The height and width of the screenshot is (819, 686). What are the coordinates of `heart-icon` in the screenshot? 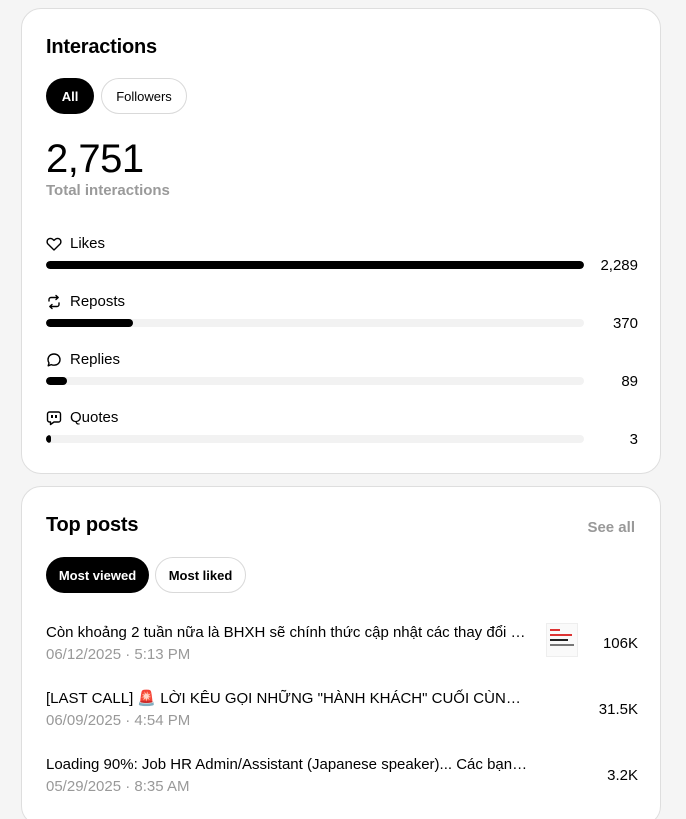 It's located at (54, 244).